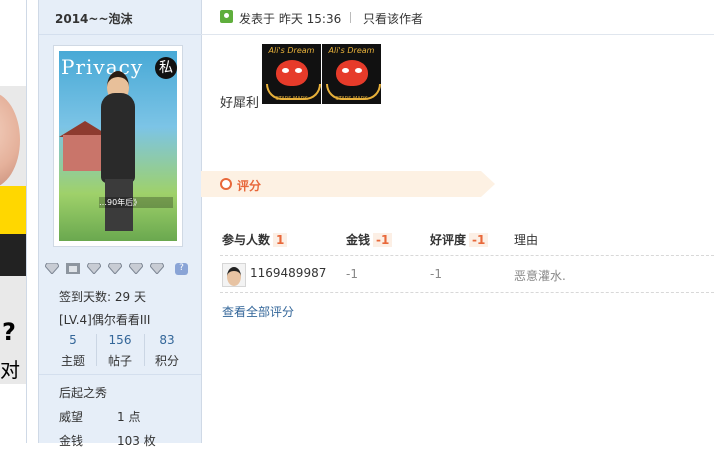 Image resolution: width=714 pixels, height=449 pixels. What do you see at coordinates (280, 240) in the screenshot?
I see `participants-count-badge: 1` at bounding box center [280, 240].